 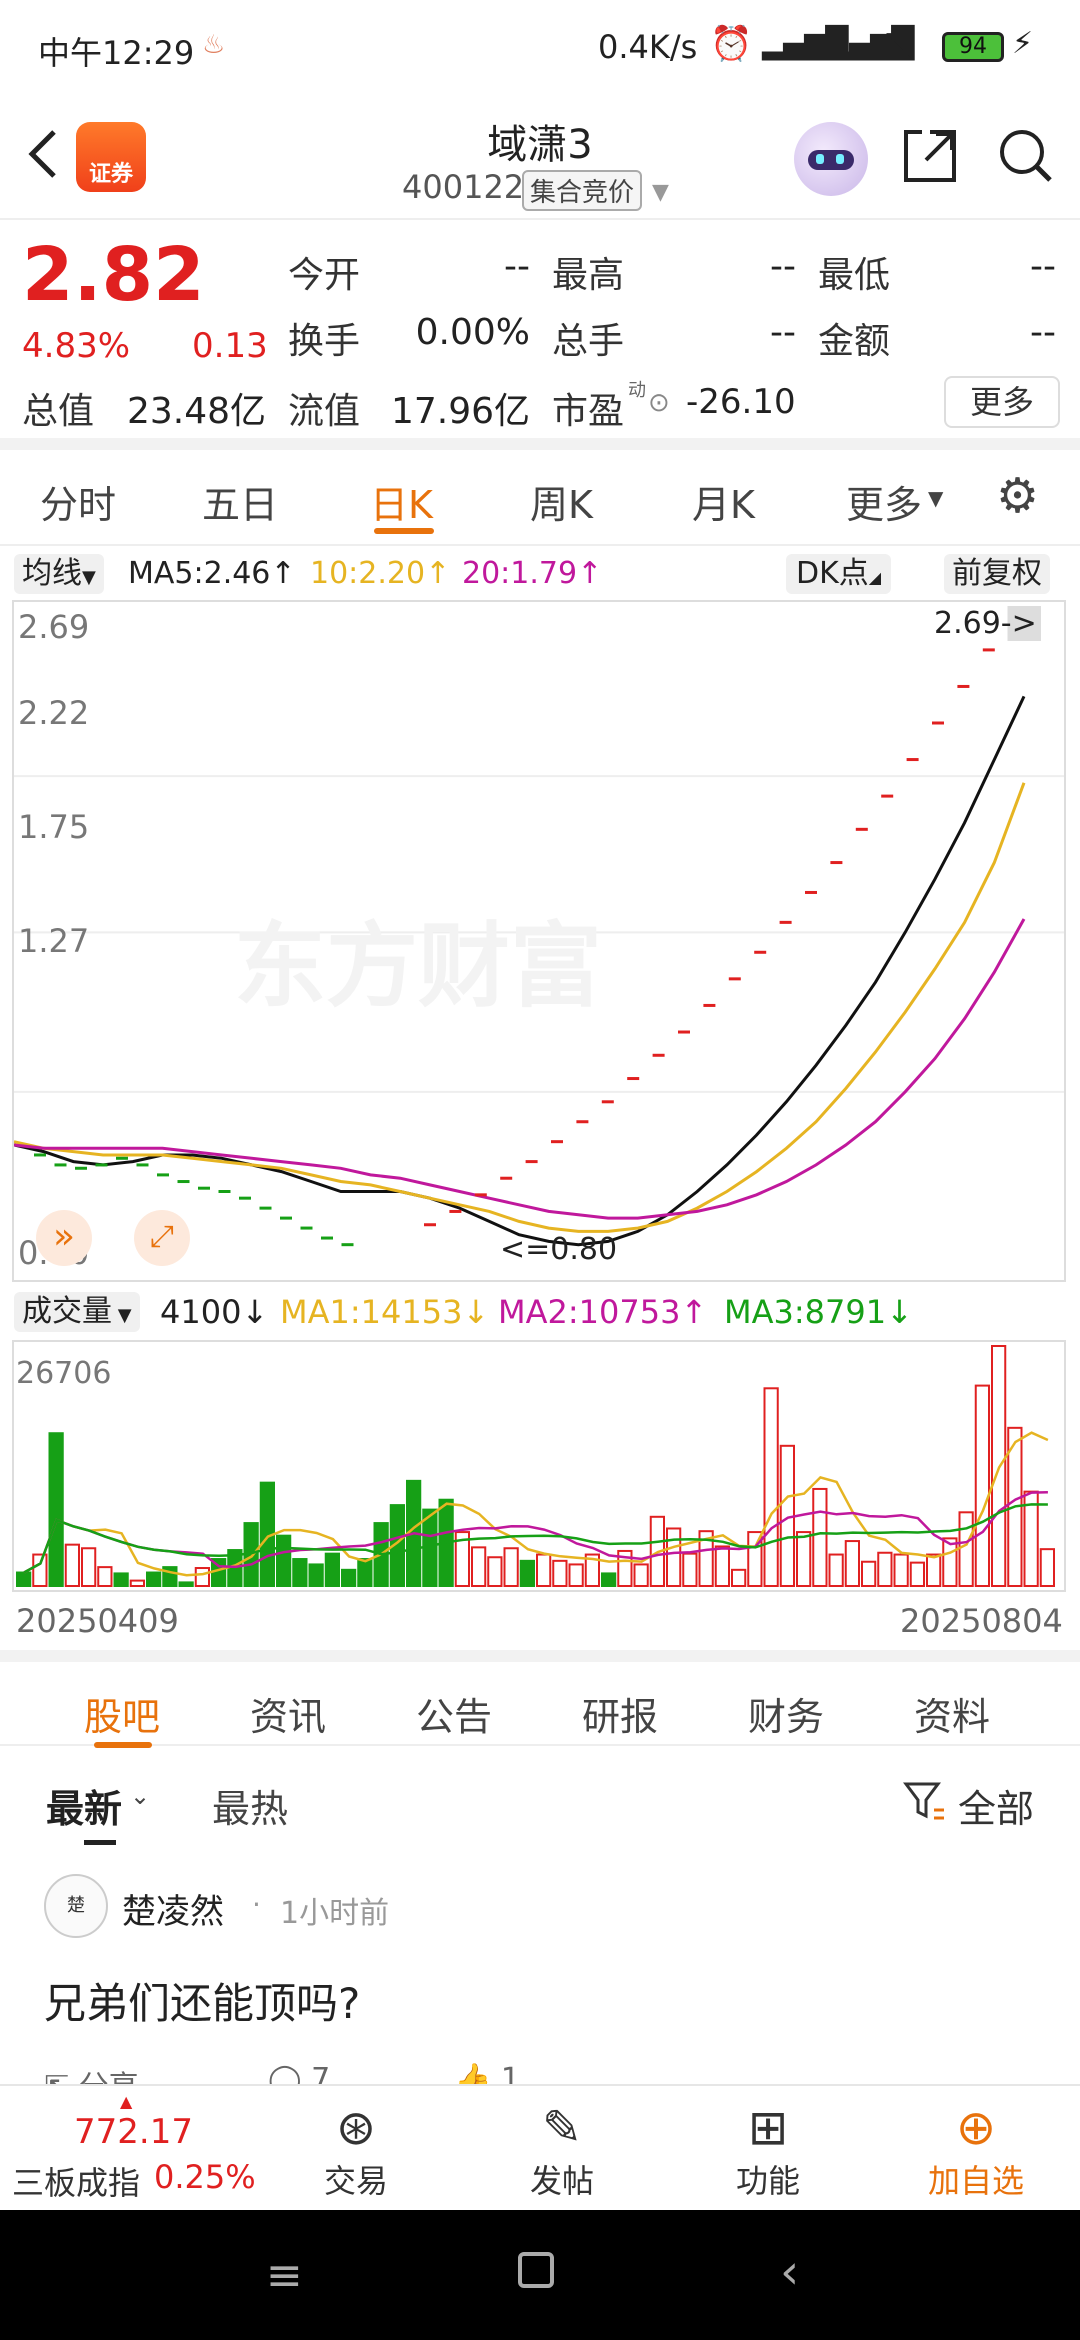 What do you see at coordinates (536, 2270) in the screenshot?
I see `home-icon` at bounding box center [536, 2270].